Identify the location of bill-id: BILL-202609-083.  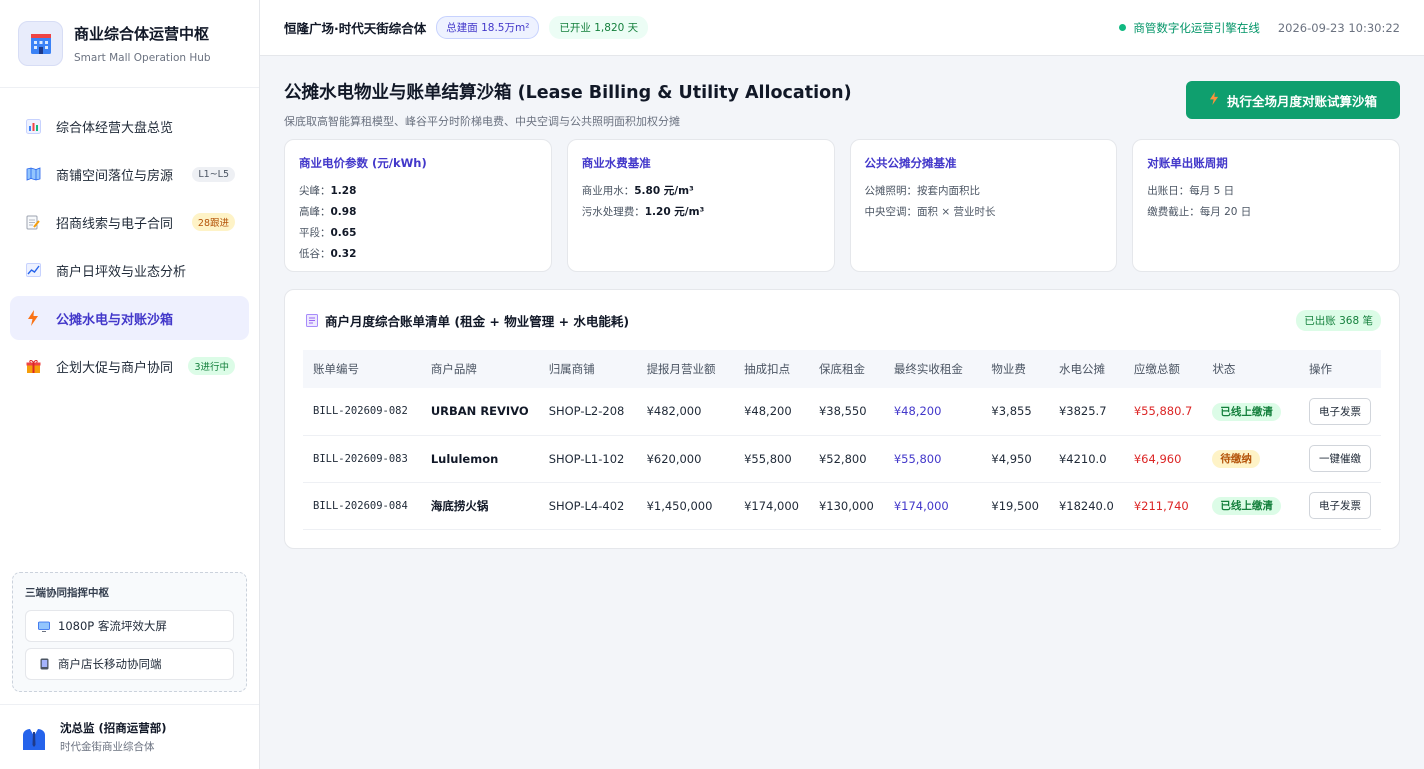
(362, 459).